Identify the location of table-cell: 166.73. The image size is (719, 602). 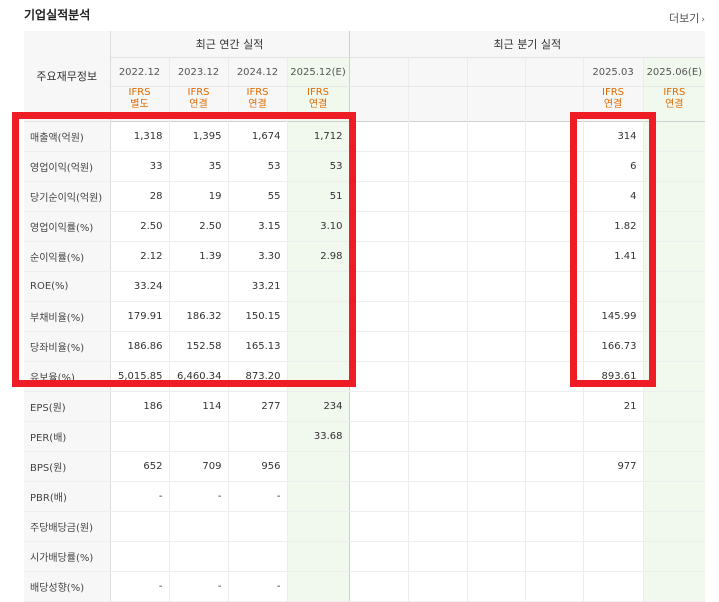
(613, 346).